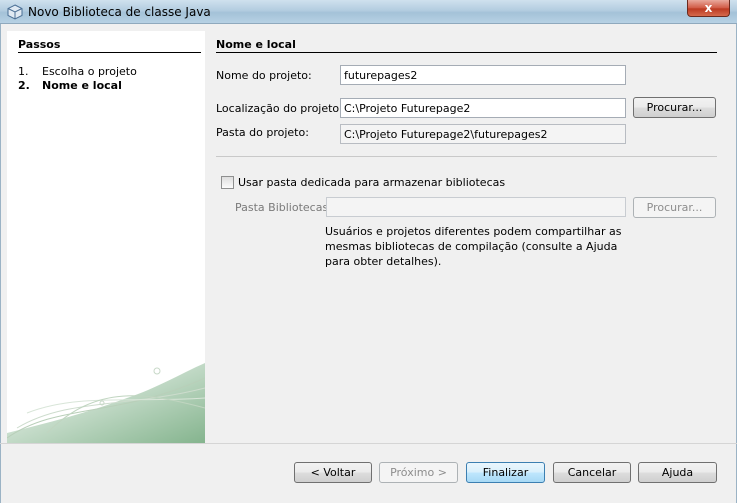 The image size is (737, 503). I want to click on step-1-number: 1., so click(23, 71).